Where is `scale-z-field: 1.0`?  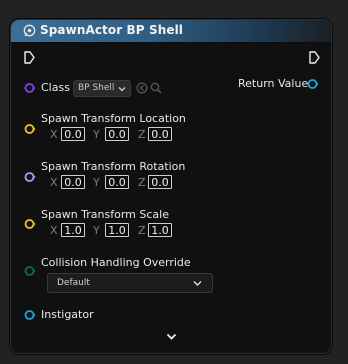
scale-z-field: 1.0 is located at coordinates (160, 230).